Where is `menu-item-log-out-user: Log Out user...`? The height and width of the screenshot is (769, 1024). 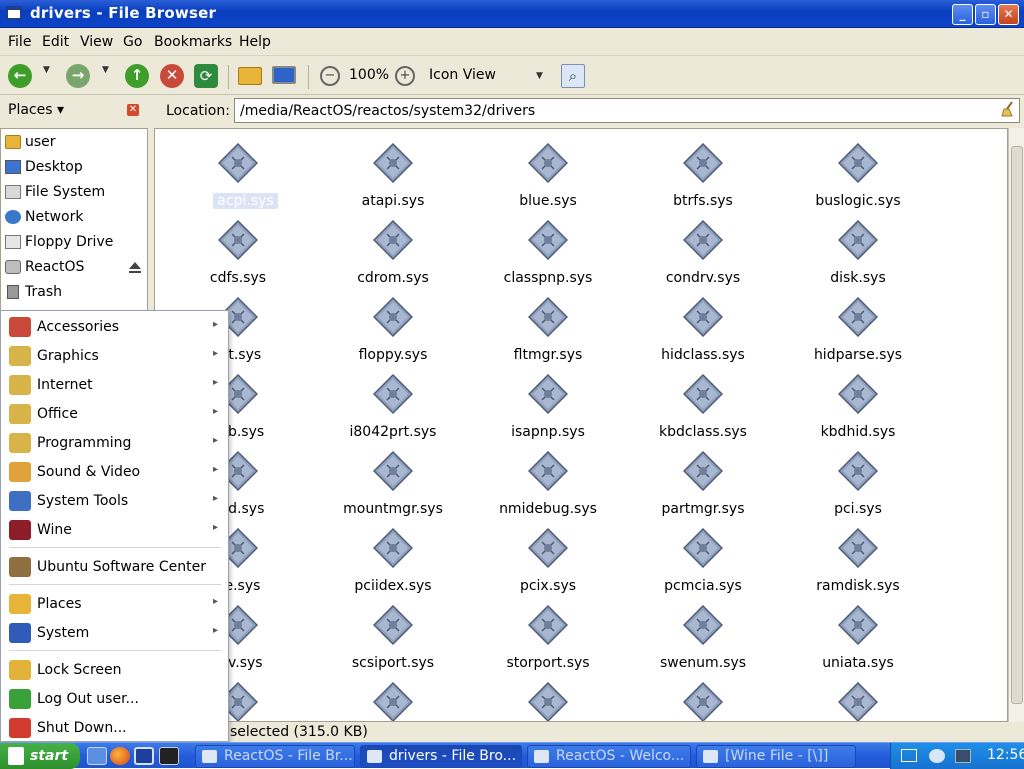 menu-item-log-out-user: Log Out user... is located at coordinates (116, 699).